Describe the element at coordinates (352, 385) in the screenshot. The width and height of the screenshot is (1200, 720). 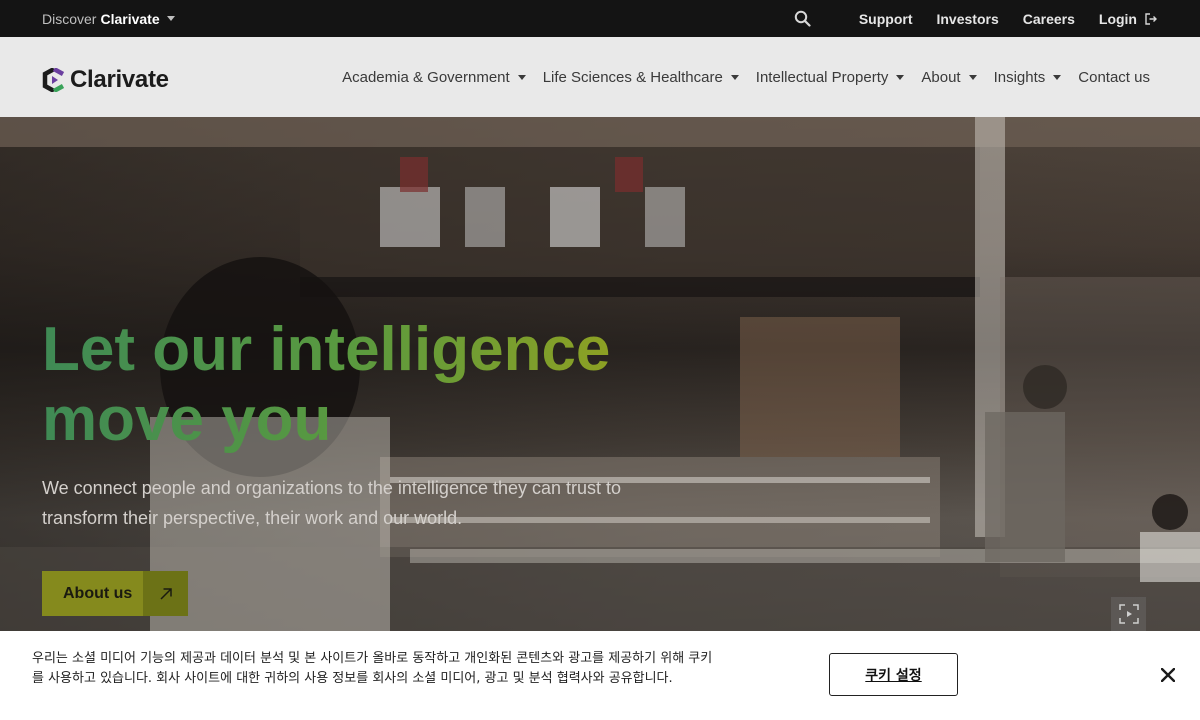
I see `hero-title: Let our intelligence move you` at that location.